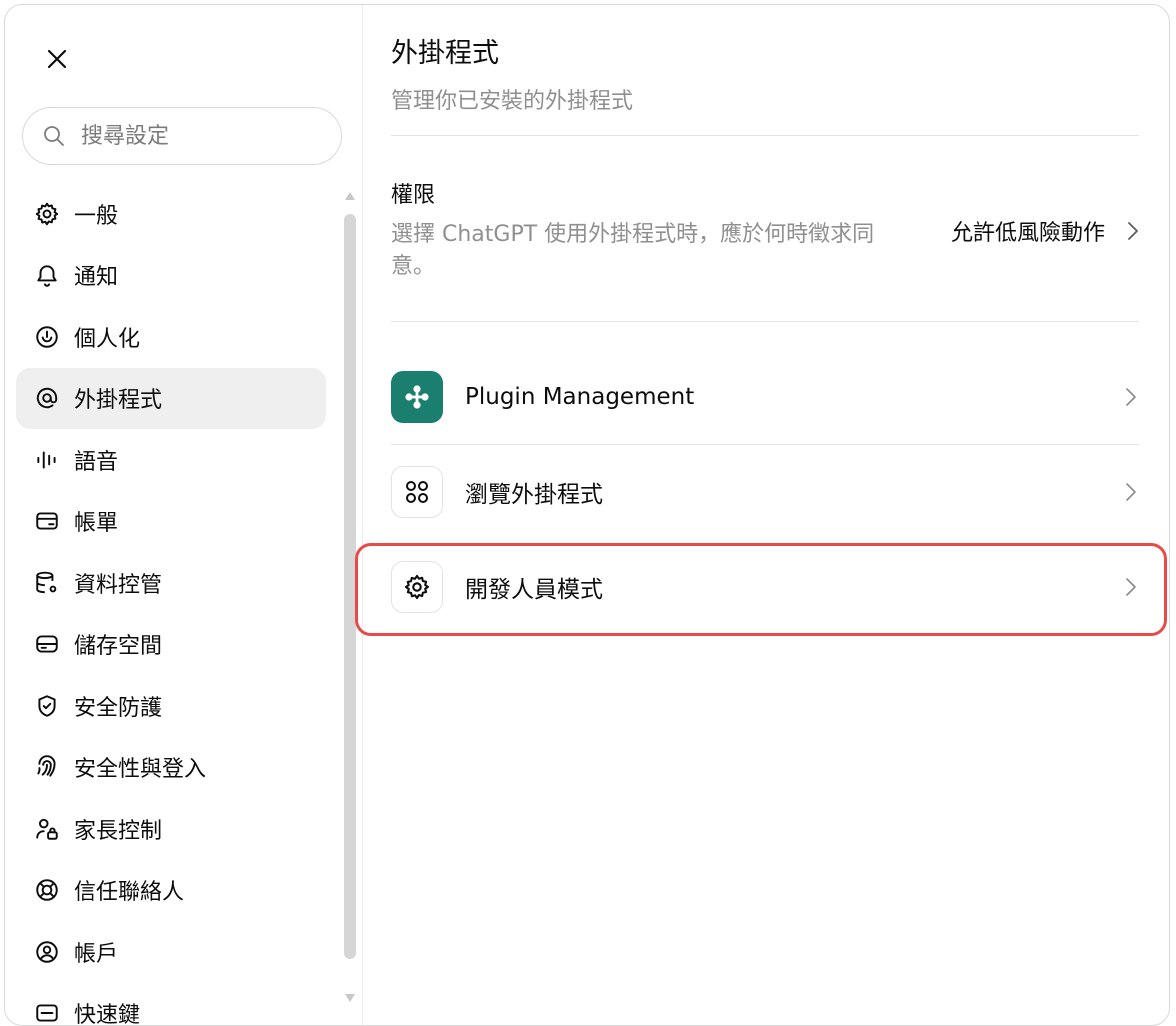  Describe the element at coordinates (47, 398) in the screenshot. I see `at-sign-icon` at that location.